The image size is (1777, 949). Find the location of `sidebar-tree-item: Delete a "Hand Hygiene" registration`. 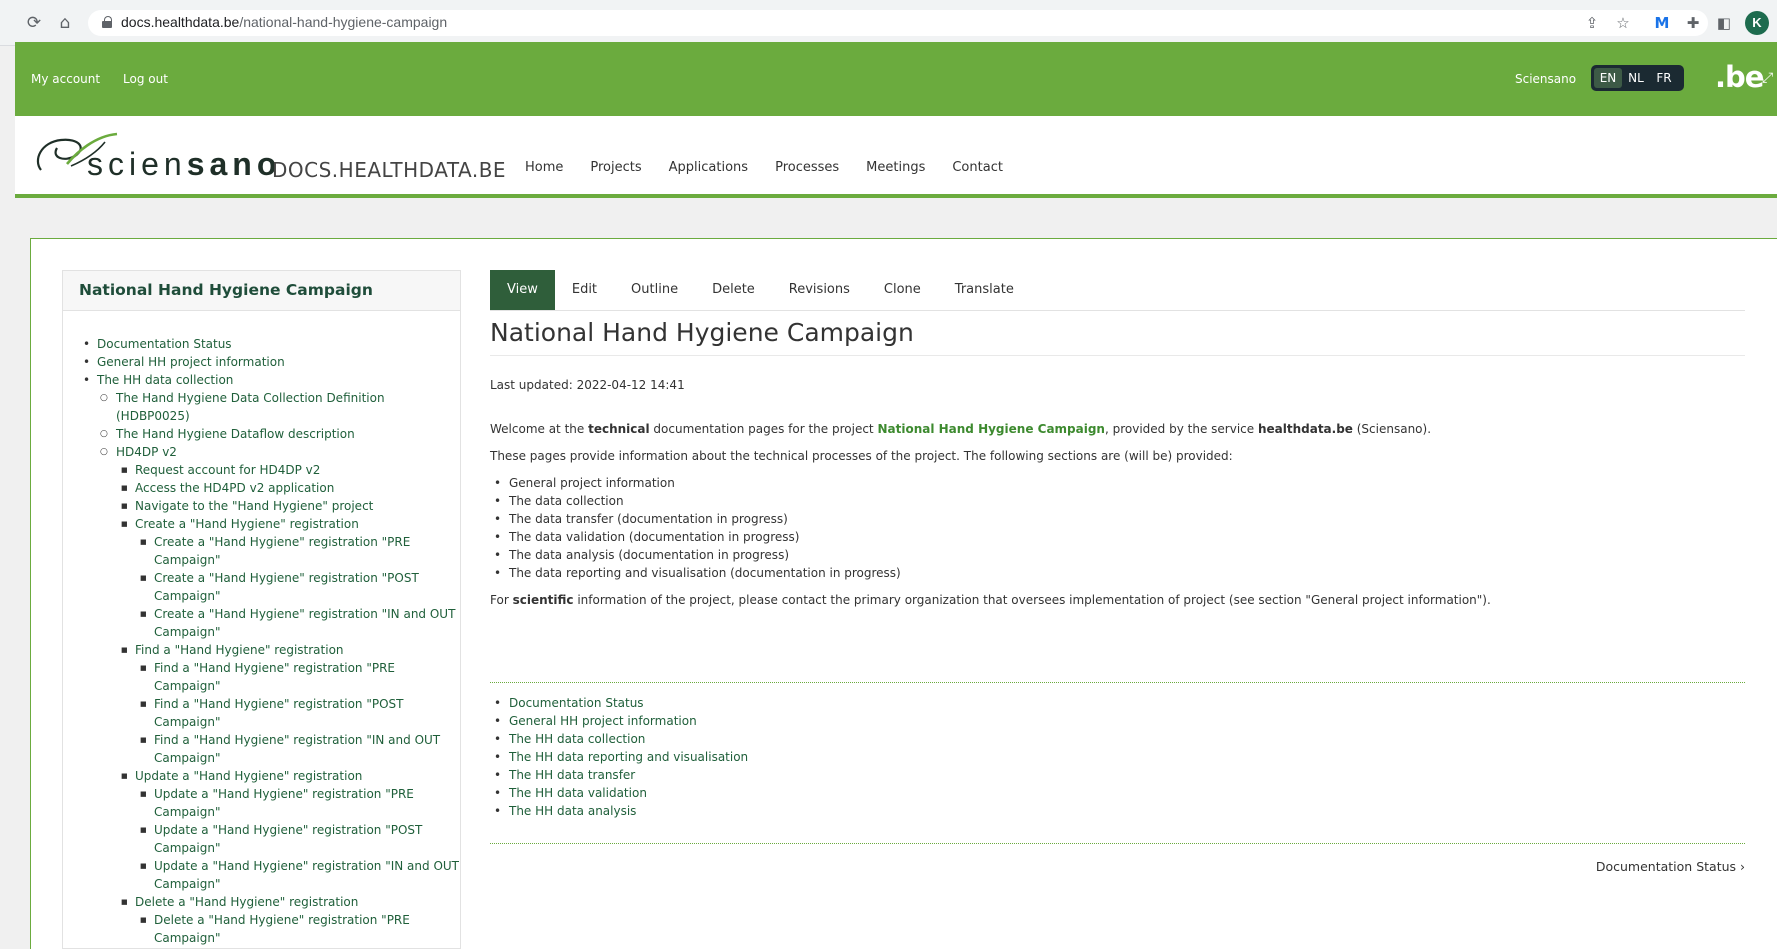

sidebar-tree-item: Delete a "Hand Hygiene" registration is located at coordinates (261, 902).